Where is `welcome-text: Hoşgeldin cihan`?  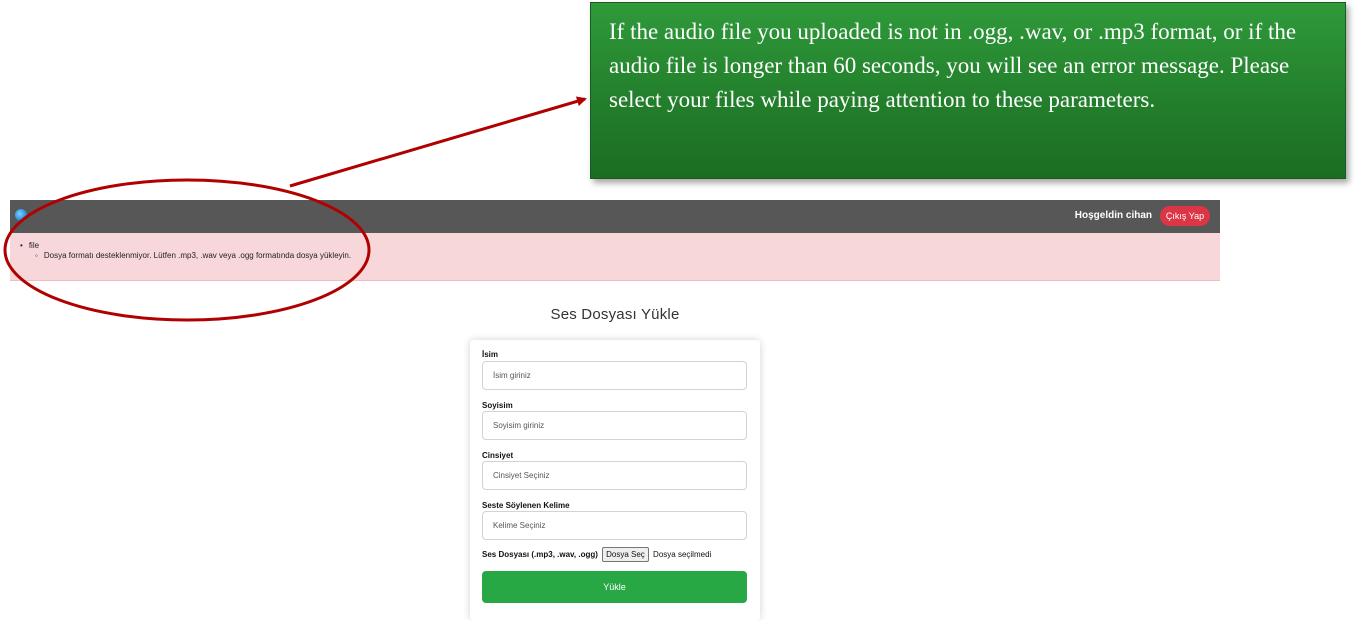 welcome-text: Hoşgeldin cihan is located at coordinates (1113, 215).